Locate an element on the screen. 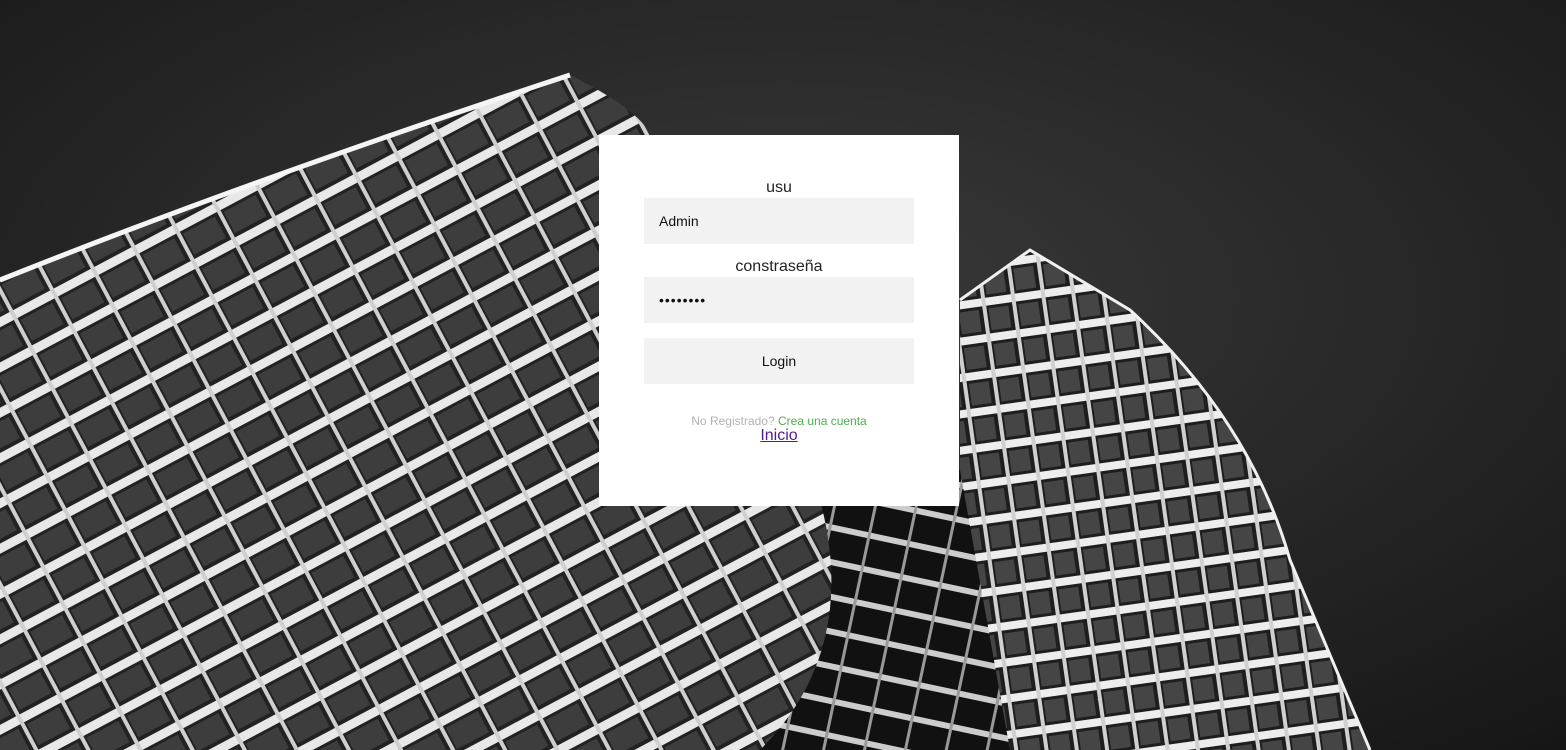 The image size is (1566, 750). home-link-row: Inicio is located at coordinates (779, 436).